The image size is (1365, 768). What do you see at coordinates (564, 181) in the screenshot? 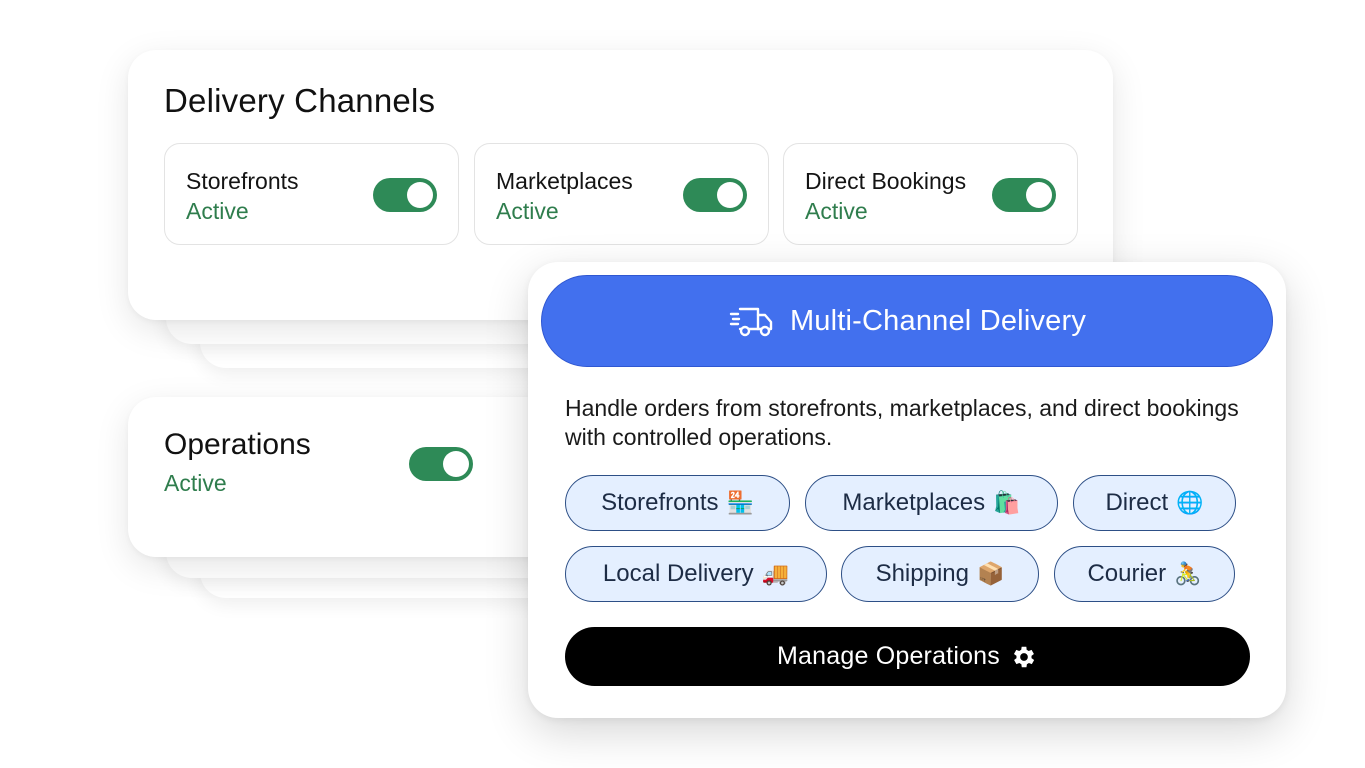
I see `channel-name: Marketplaces` at bounding box center [564, 181].